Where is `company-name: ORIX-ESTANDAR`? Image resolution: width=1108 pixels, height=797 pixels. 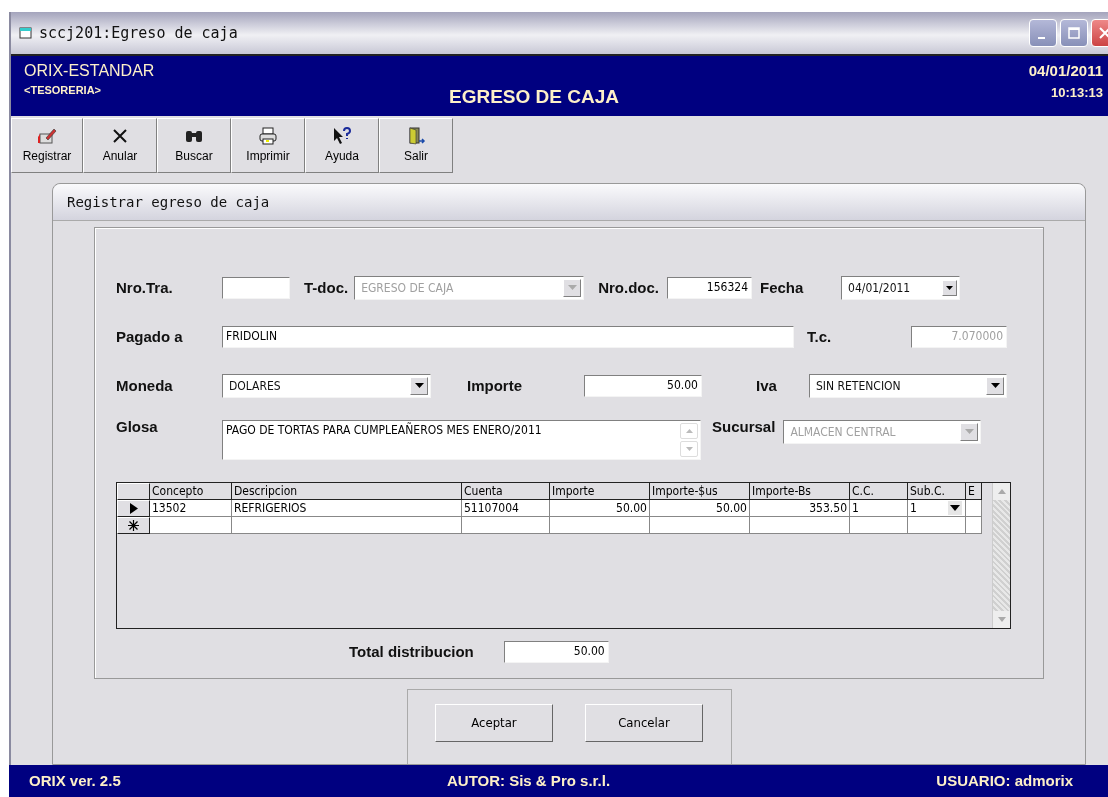
company-name: ORIX-ESTANDAR is located at coordinates (89, 71).